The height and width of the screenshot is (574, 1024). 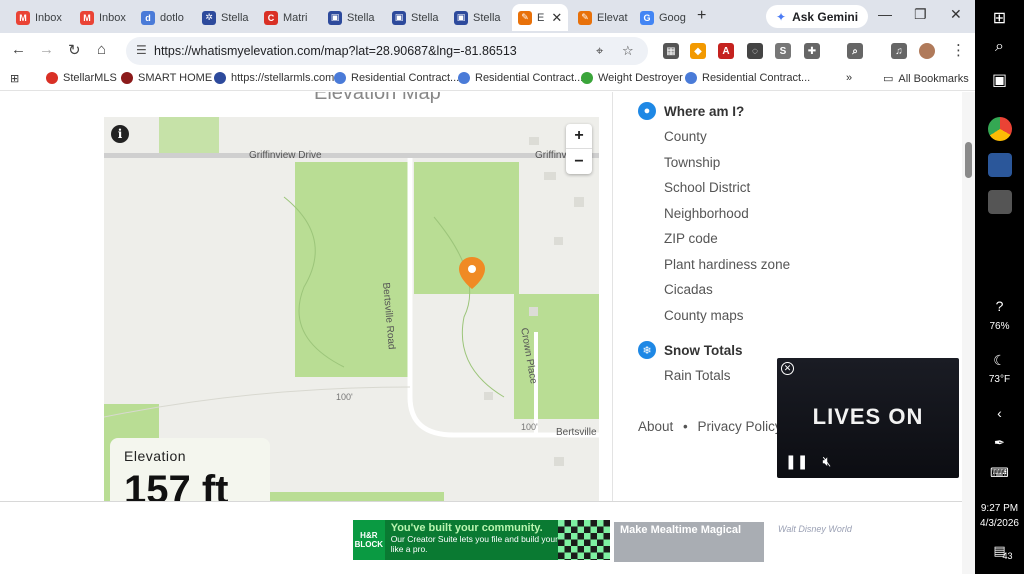 I want to click on chevron-left-icon: ‹, so click(x=999, y=413).